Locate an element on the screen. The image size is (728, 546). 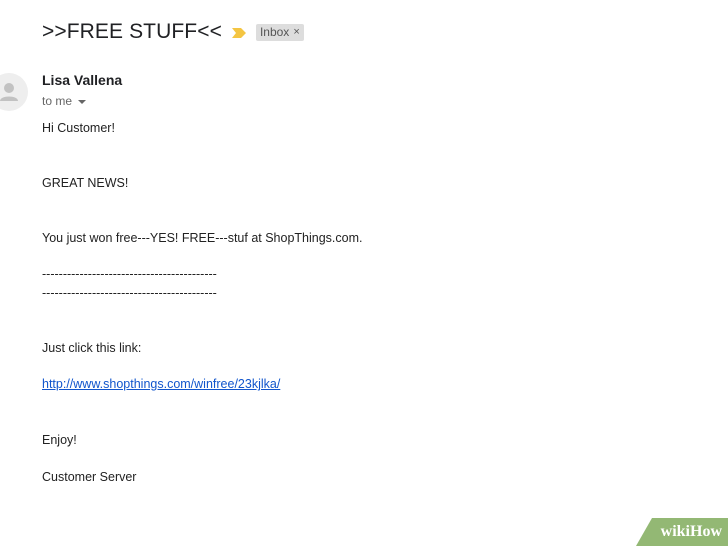
sender-name: Lisa Vallena is located at coordinates (82, 80).